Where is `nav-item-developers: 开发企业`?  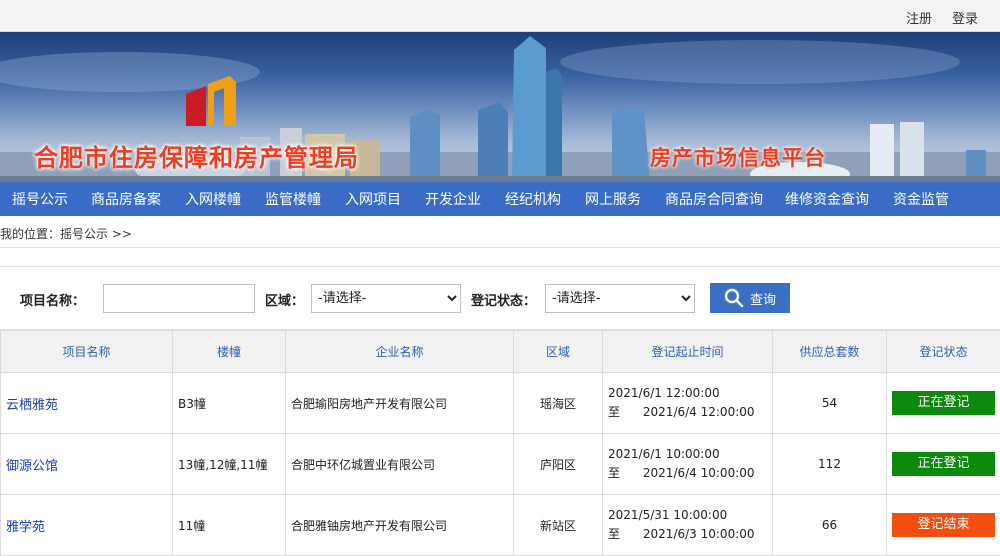 nav-item-developers: 开发企业 is located at coordinates (453, 199).